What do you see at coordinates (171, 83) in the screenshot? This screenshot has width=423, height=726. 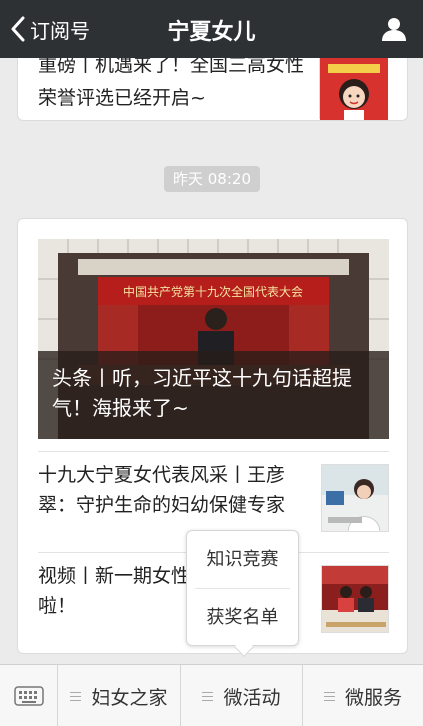 I see `article-title: 重磅丨机遇来了！全国三高女性荣誉评选已经开启~` at bounding box center [171, 83].